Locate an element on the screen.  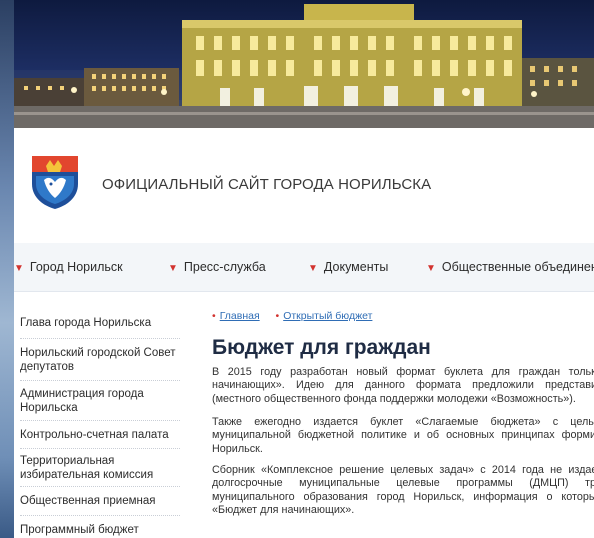
sidebar-item-audit-chamber: Контрольно-счетная палата is located at coordinates (100, 435).